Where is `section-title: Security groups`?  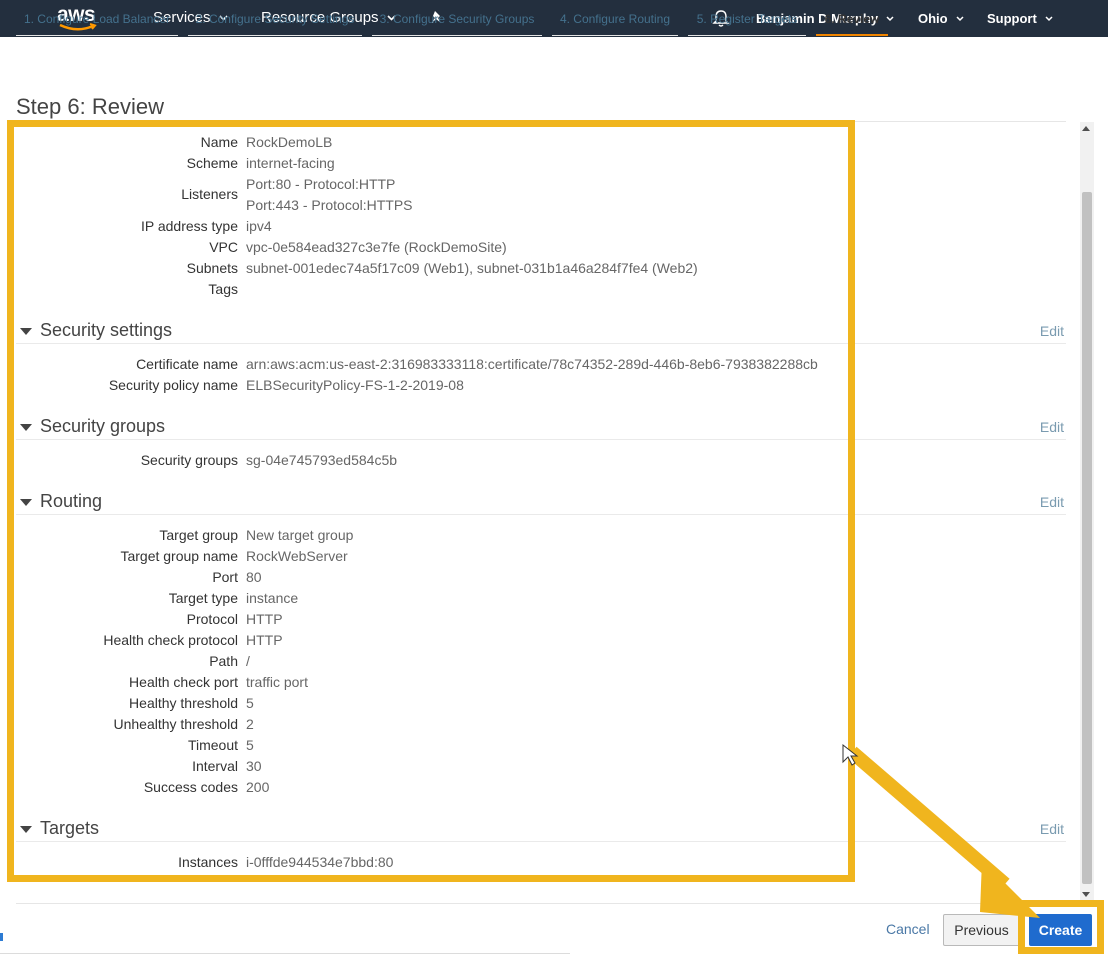
section-title: Security groups is located at coordinates (103, 426).